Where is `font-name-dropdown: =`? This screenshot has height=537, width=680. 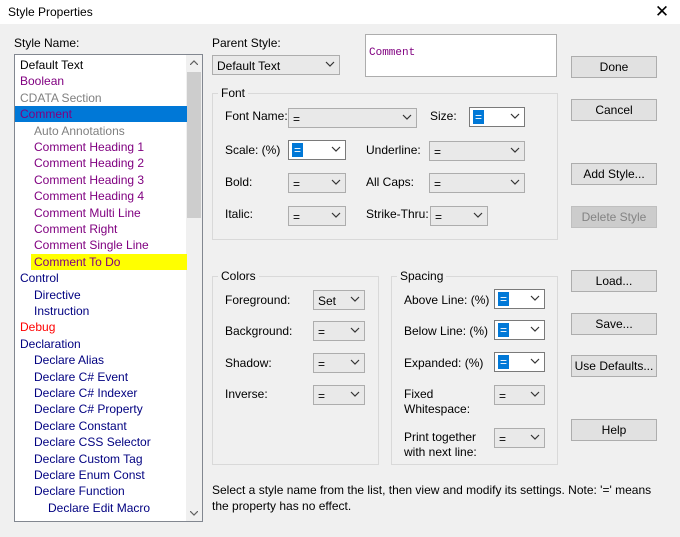
font-name-dropdown: = is located at coordinates (352, 118).